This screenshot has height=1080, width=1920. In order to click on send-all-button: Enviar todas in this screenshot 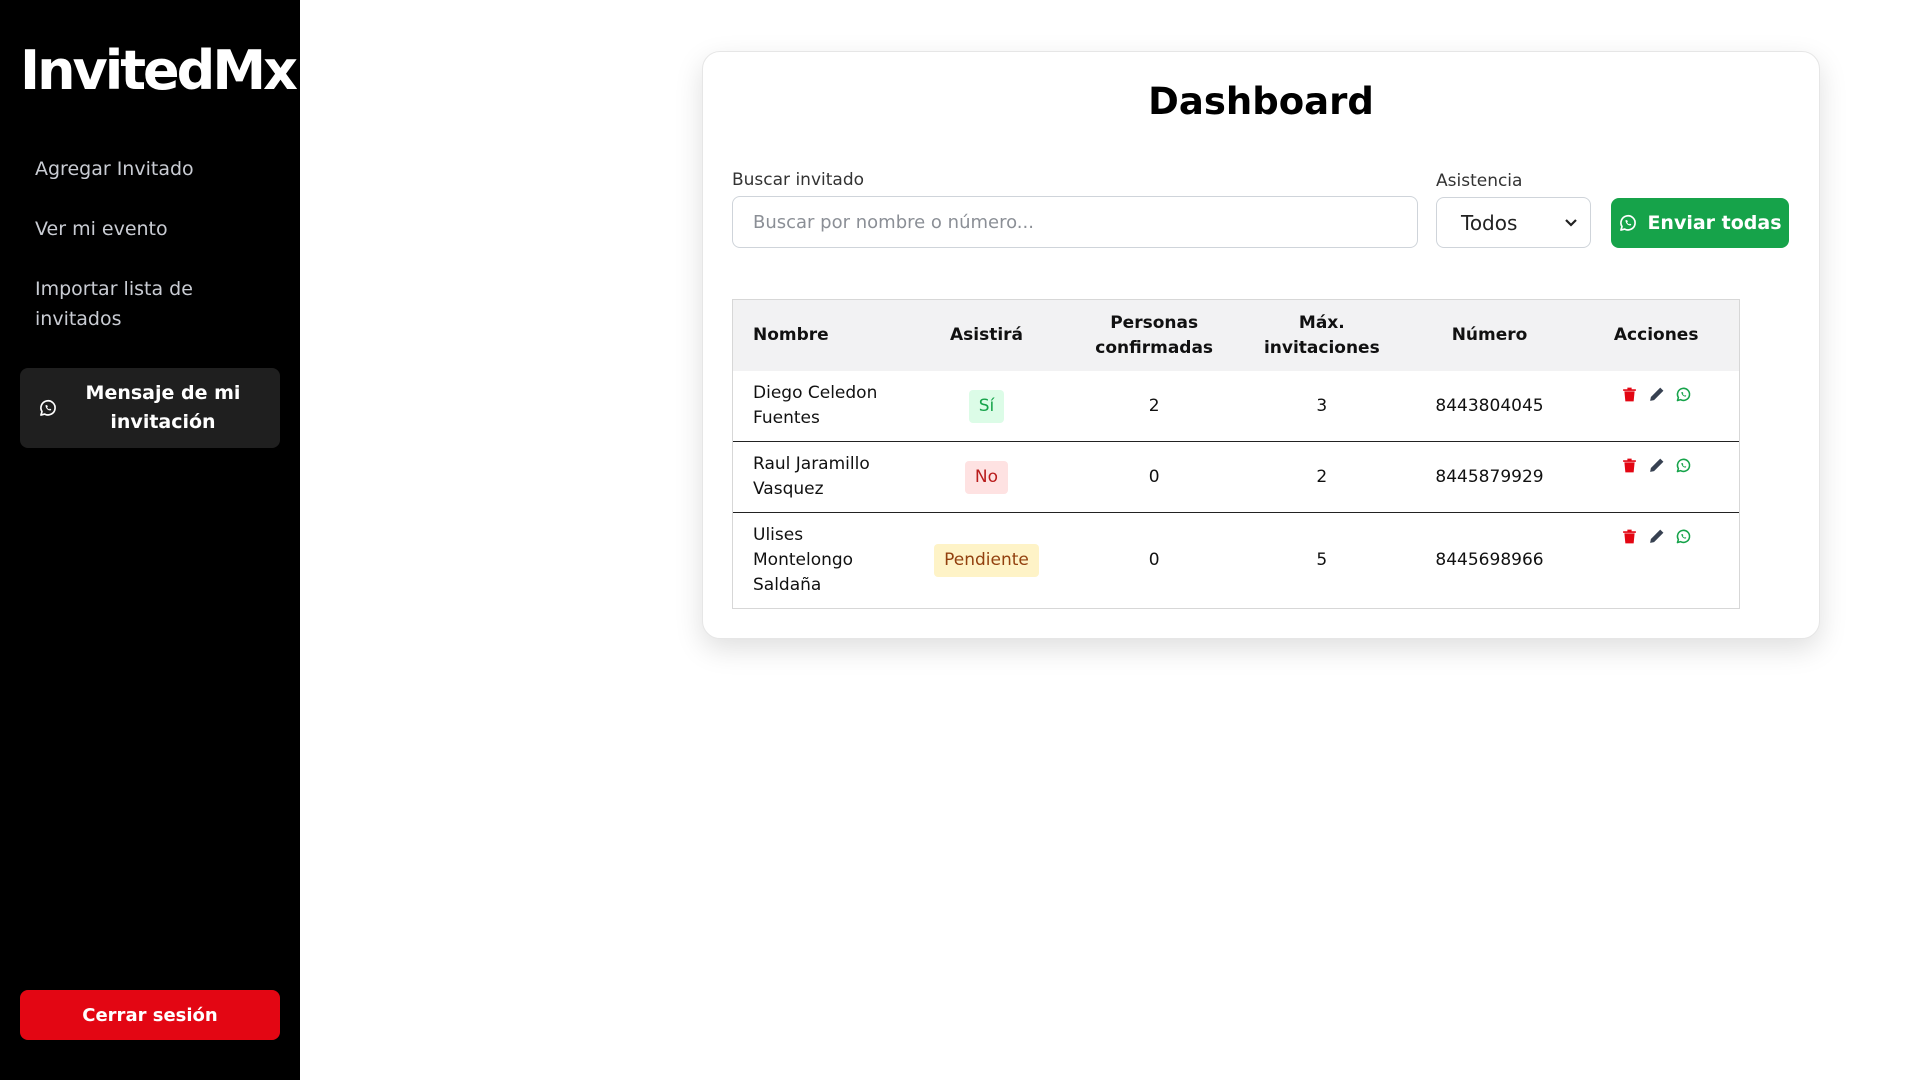, I will do `click(1700, 223)`.